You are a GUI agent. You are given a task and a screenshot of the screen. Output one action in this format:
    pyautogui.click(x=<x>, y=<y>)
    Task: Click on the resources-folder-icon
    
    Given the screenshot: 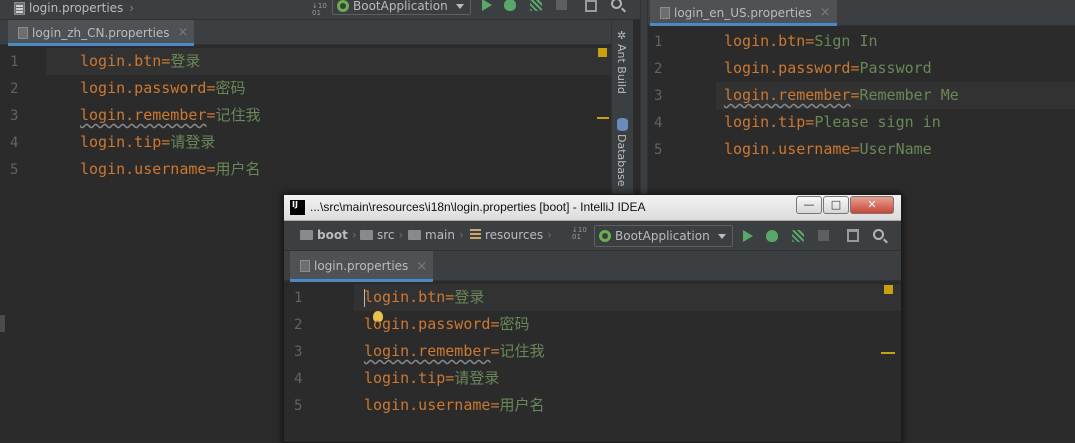 What is the action you would take?
    pyautogui.click(x=475, y=235)
    